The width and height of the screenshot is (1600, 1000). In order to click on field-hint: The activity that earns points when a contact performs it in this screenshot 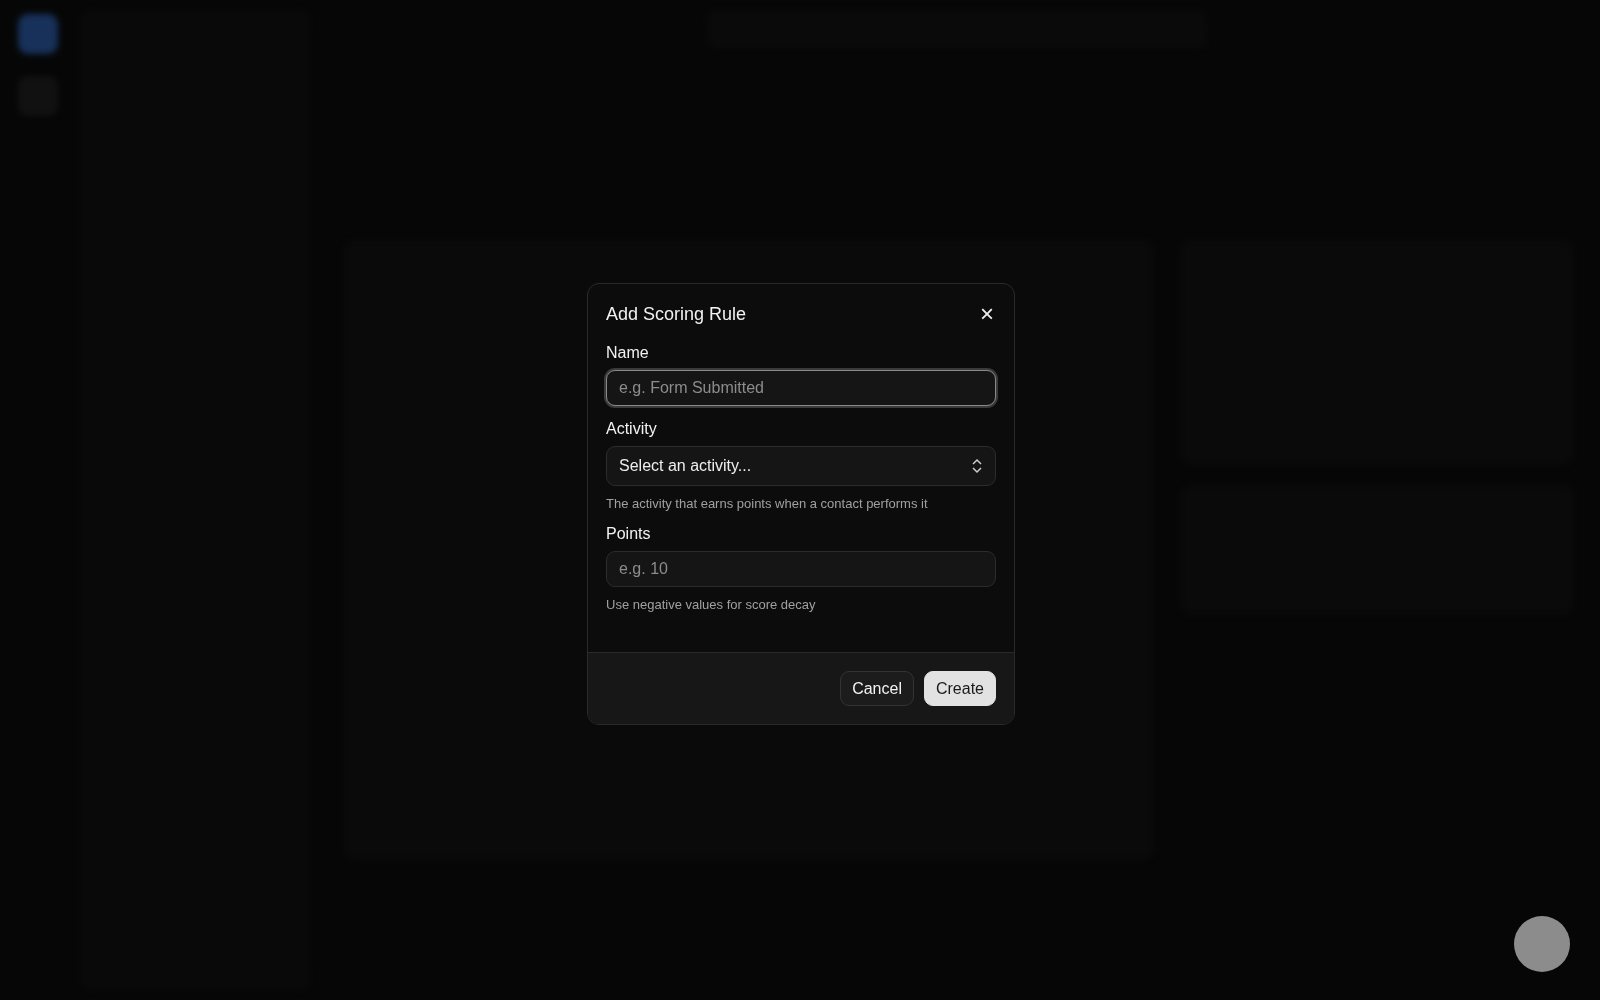, I will do `click(767, 503)`.